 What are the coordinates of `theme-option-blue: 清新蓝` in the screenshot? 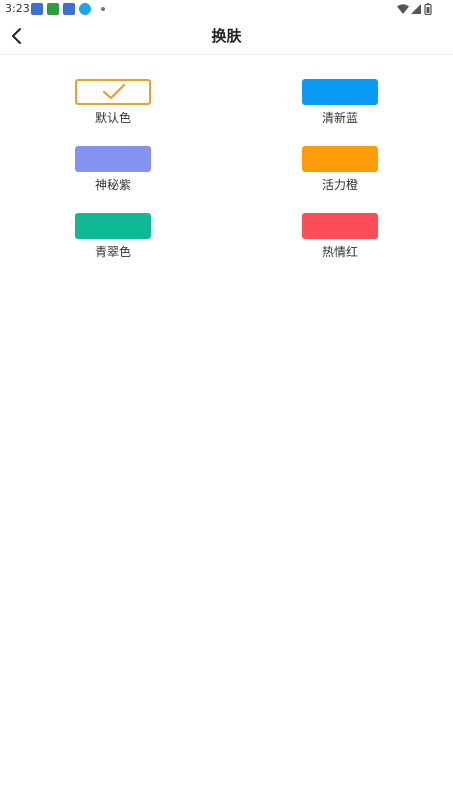 It's located at (340, 104).